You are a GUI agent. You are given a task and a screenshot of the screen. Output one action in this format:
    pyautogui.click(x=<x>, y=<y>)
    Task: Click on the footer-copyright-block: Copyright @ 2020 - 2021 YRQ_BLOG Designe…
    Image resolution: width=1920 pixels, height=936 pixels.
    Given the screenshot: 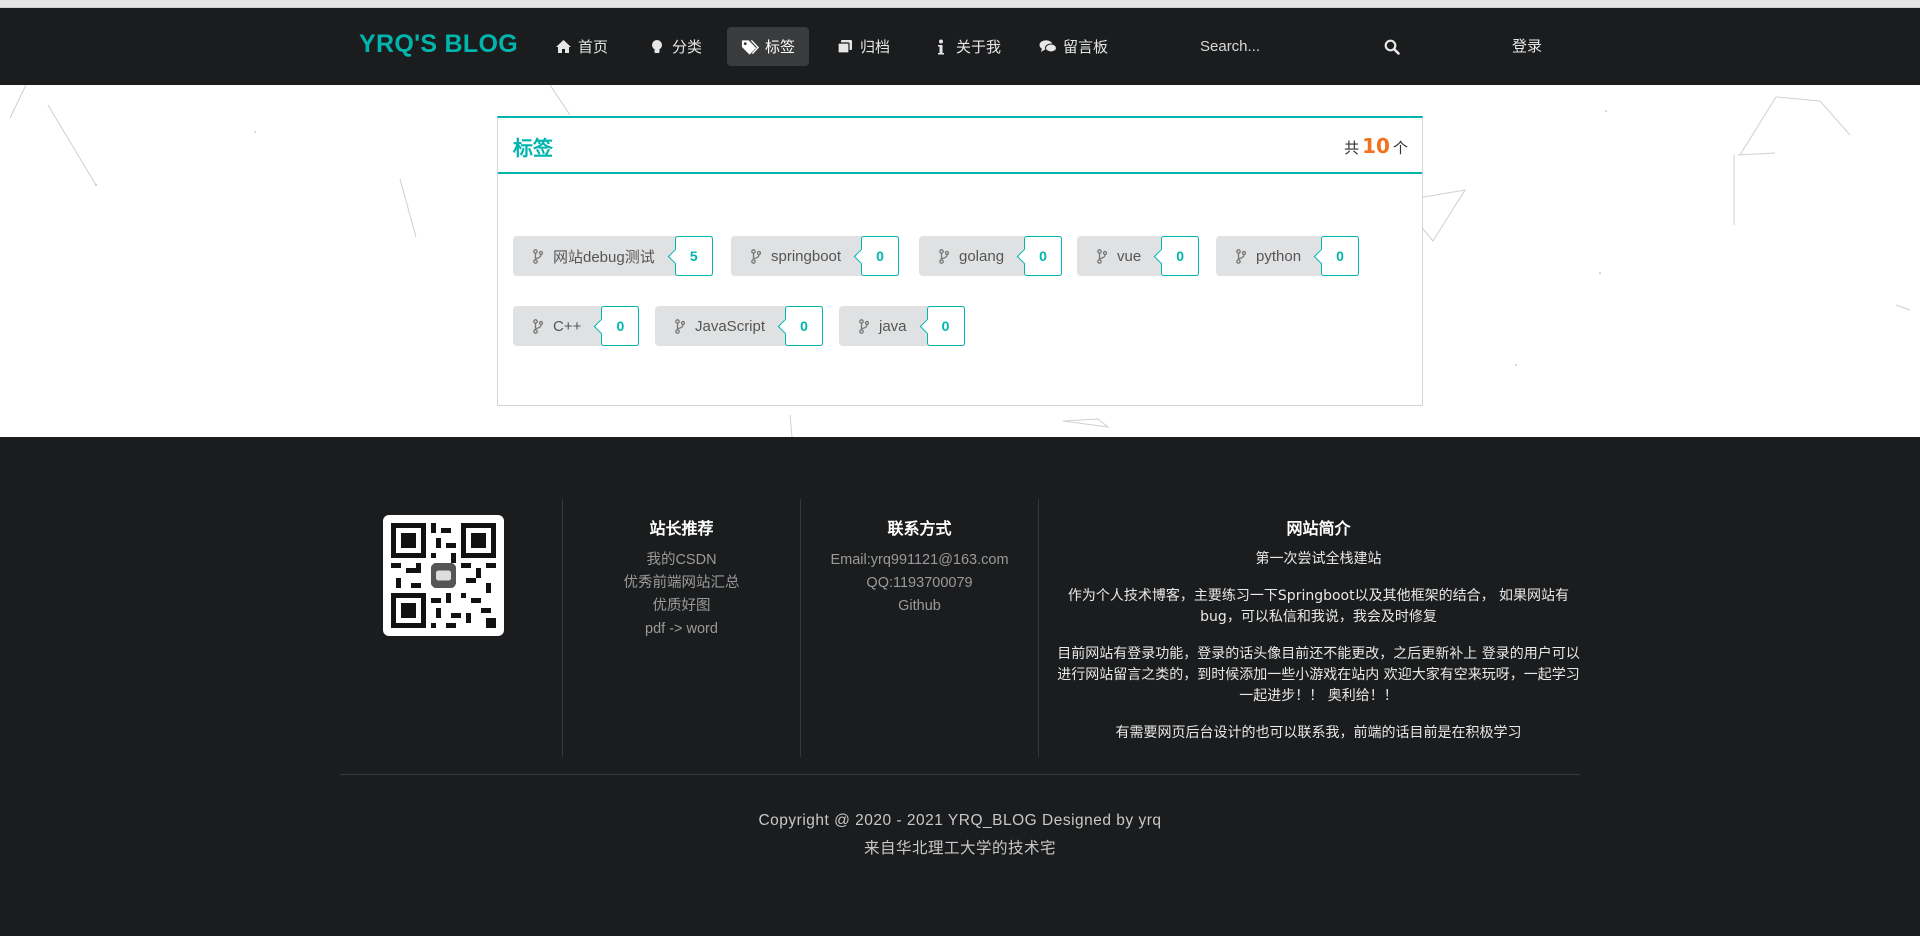 What is the action you would take?
    pyautogui.click(x=960, y=835)
    